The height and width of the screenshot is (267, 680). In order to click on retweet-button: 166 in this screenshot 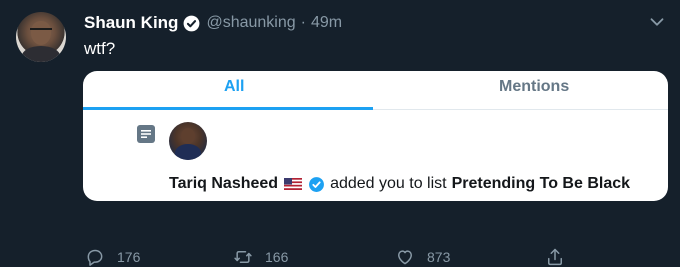, I will do `click(260, 257)`.